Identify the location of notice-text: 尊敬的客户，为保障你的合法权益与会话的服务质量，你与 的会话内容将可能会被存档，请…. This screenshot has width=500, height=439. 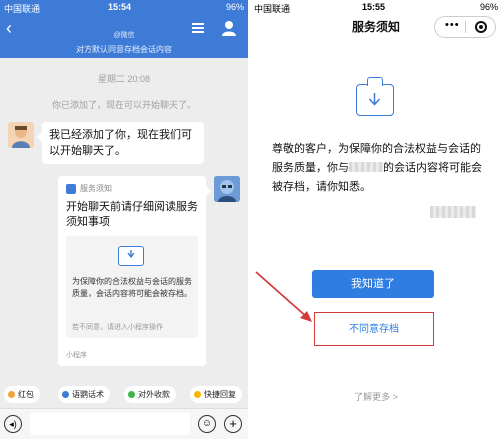
(377, 168).